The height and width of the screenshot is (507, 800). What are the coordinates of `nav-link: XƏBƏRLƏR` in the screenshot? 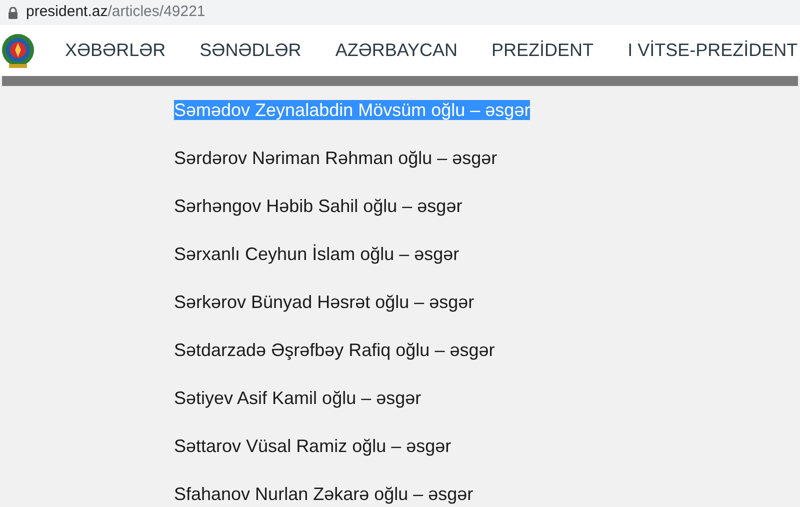 It's located at (115, 50).